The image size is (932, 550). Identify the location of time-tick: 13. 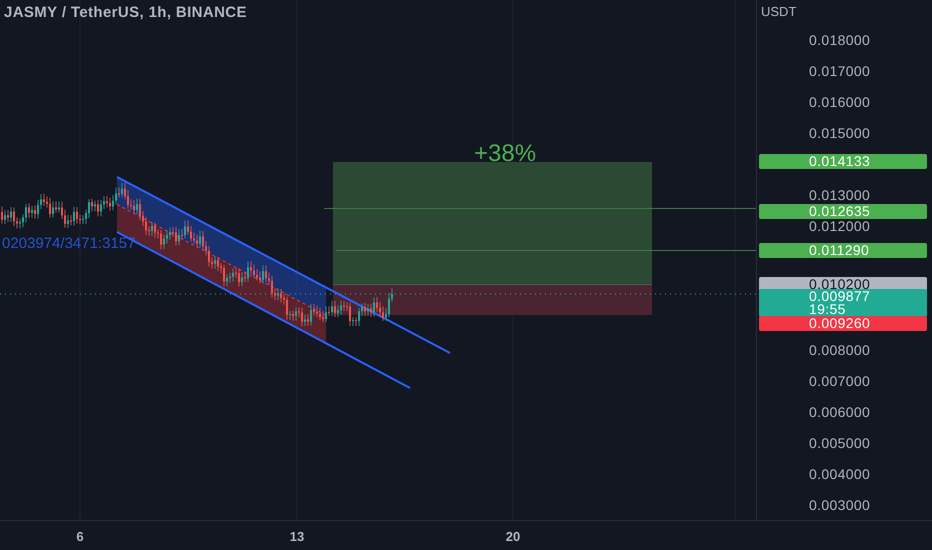
(297, 537).